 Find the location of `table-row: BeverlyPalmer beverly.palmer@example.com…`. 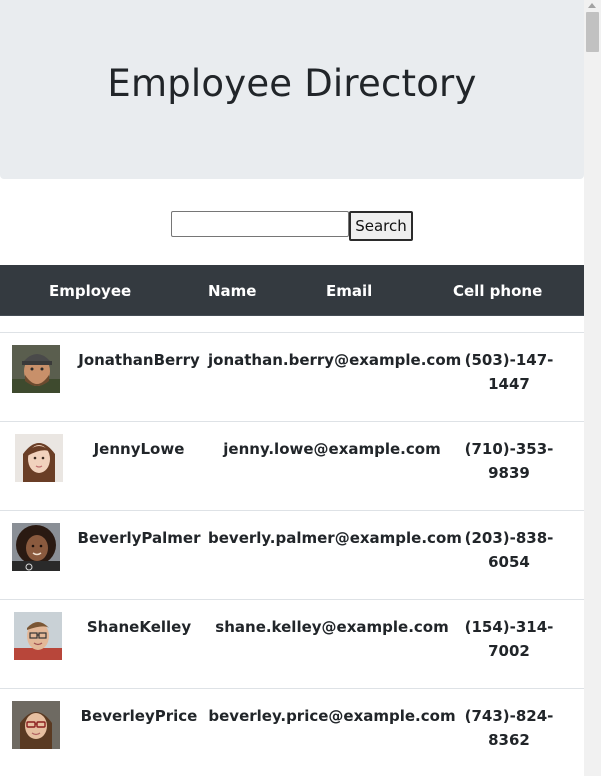

table-row: BeverlyPalmer beverly.palmer@example.com… is located at coordinates (292, 555).